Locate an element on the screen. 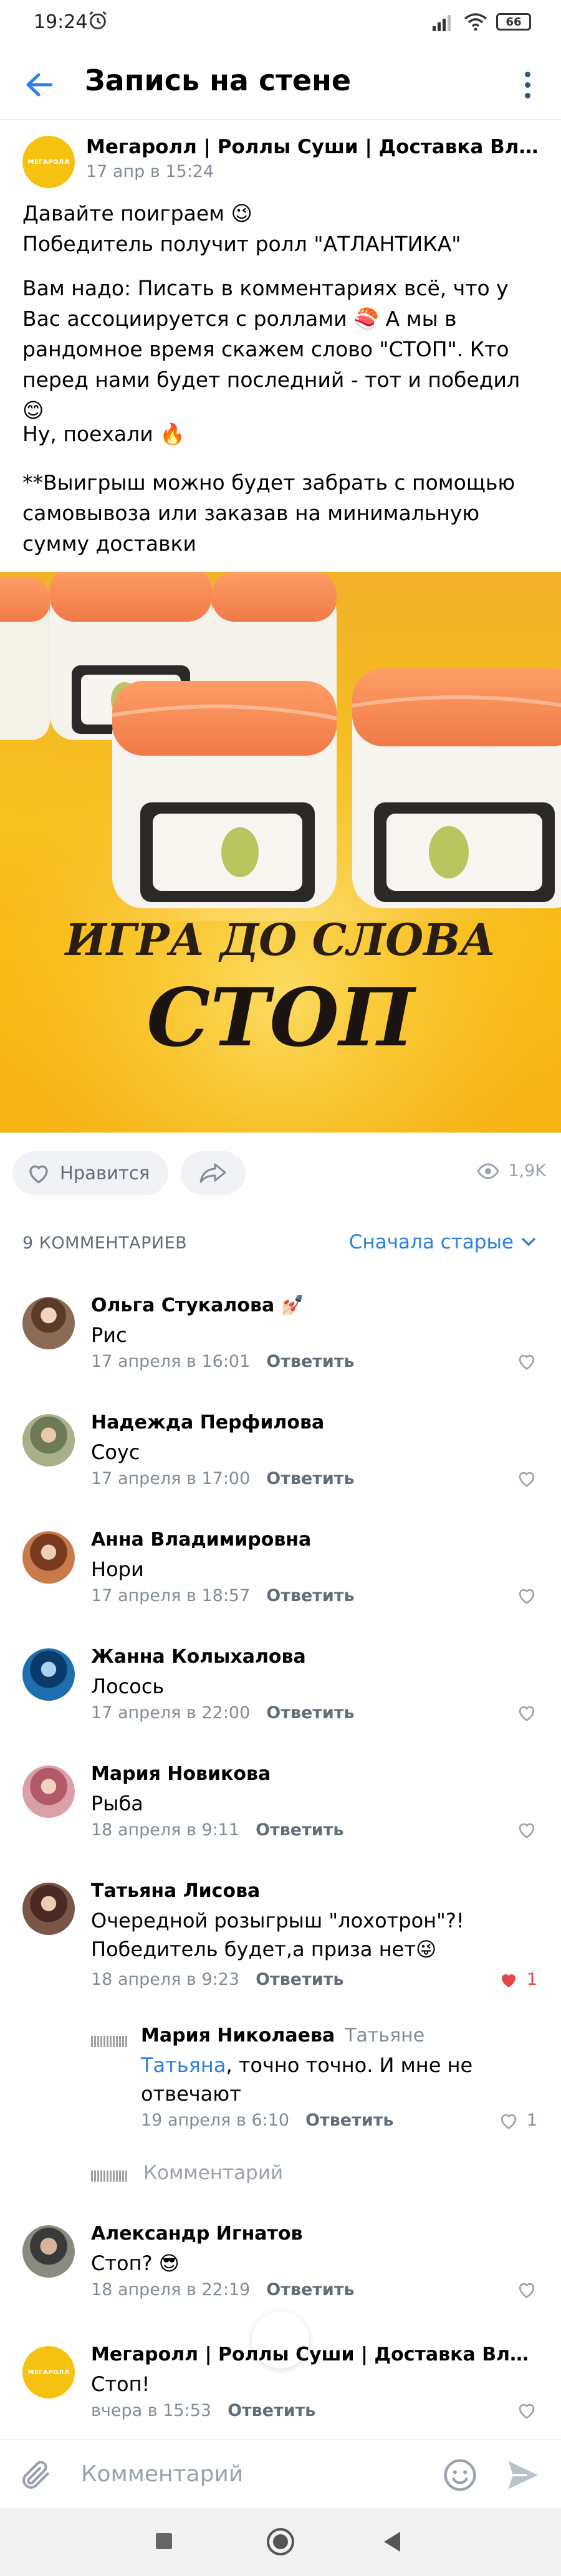 Image resolution: width=561 pixels, height=2576 pixels. system-nav-bar is located at coordinates (280, 2542).